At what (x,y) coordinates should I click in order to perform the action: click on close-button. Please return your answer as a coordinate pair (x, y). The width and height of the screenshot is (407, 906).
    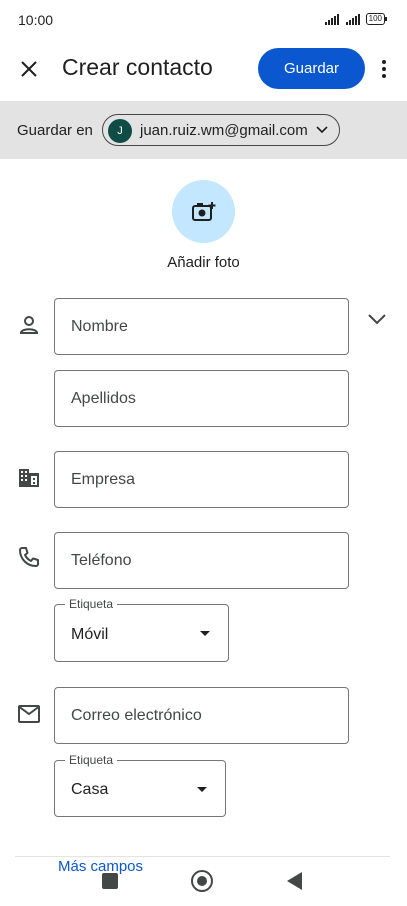
    Looking at the image, I should click on (29, 69).